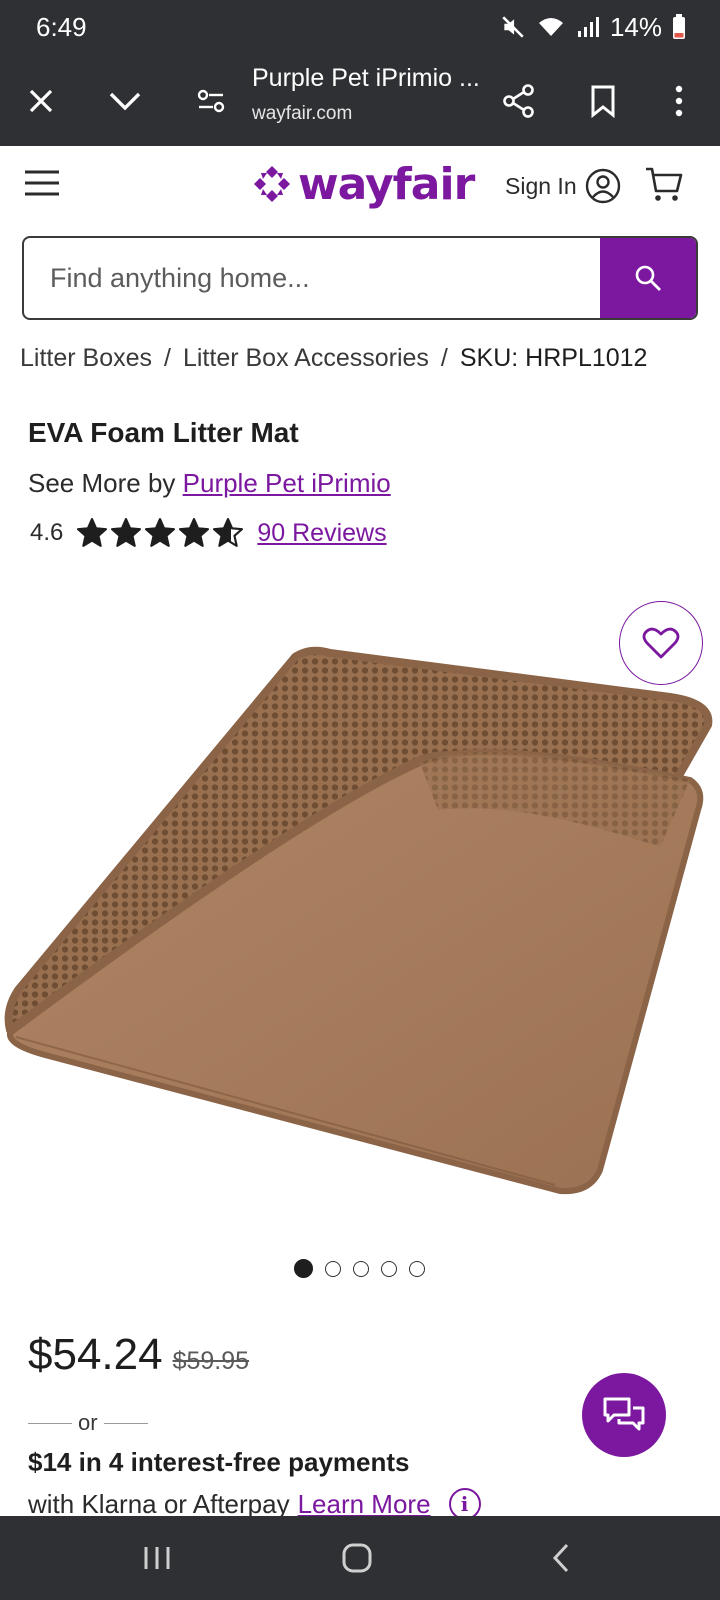  Describe the element at coordinates (287, 483) in the screenshot. I see `brand-link: Purple Pet iPrimio` at that location.